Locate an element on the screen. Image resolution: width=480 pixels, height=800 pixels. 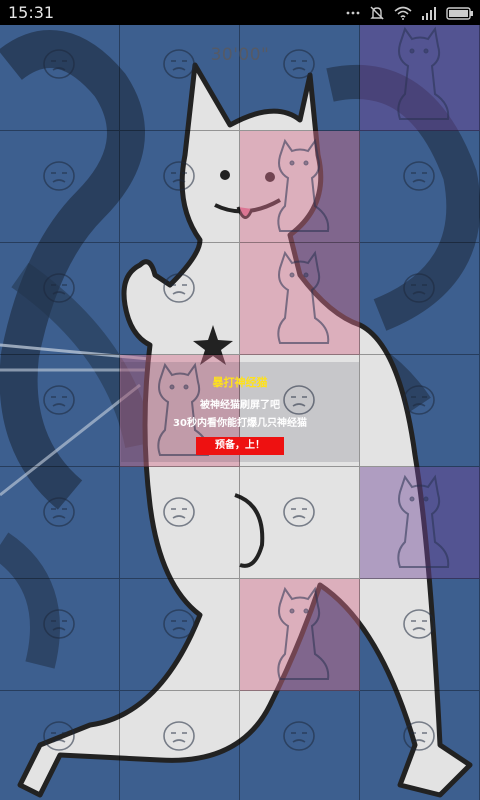
status-icons is located at coordinates (410, 13).